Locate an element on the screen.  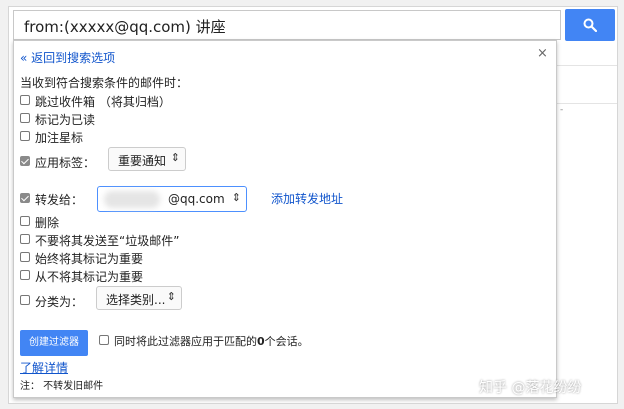
search-query: from:(xxxxx@qq.com) 讲座 is located at coordinates (125, 27).